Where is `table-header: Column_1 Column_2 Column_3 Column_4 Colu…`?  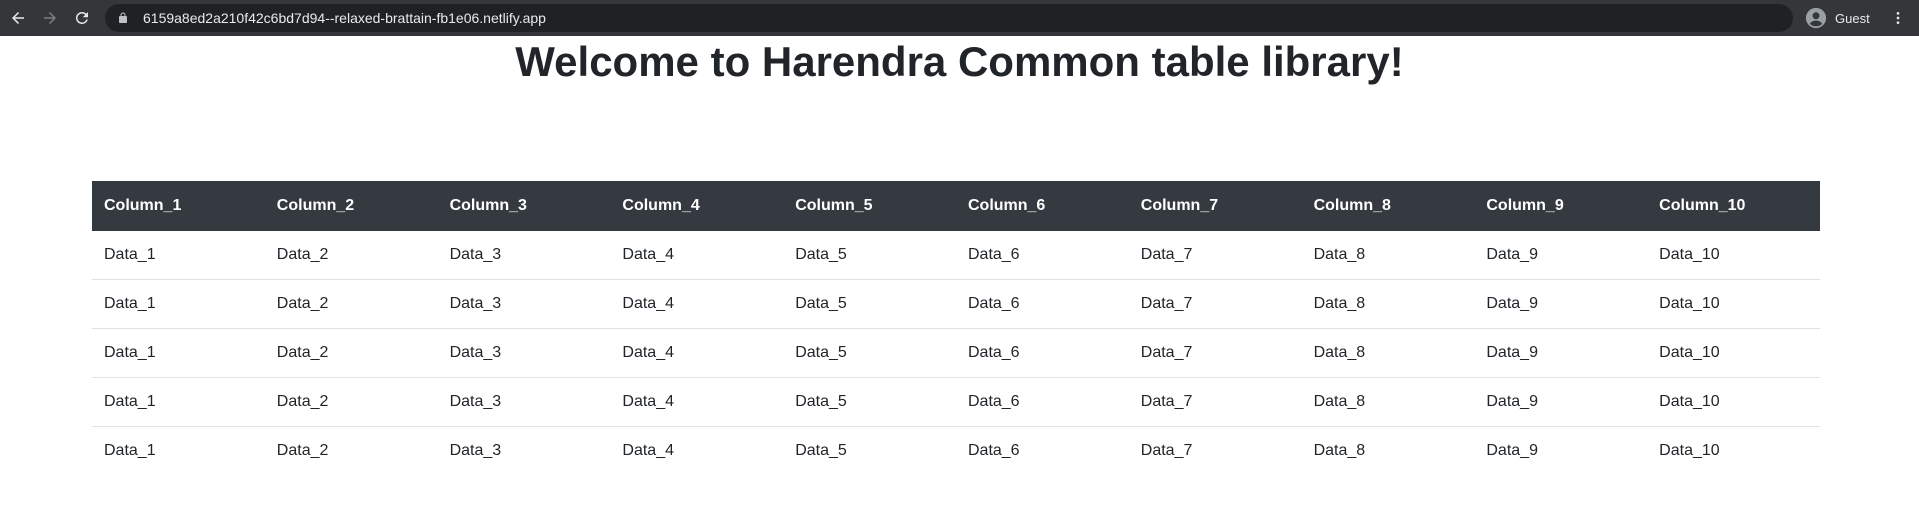
table-header: Column_1 Column_2 Column_3 Column_4 Colu… is located at coordinates (956, 206).